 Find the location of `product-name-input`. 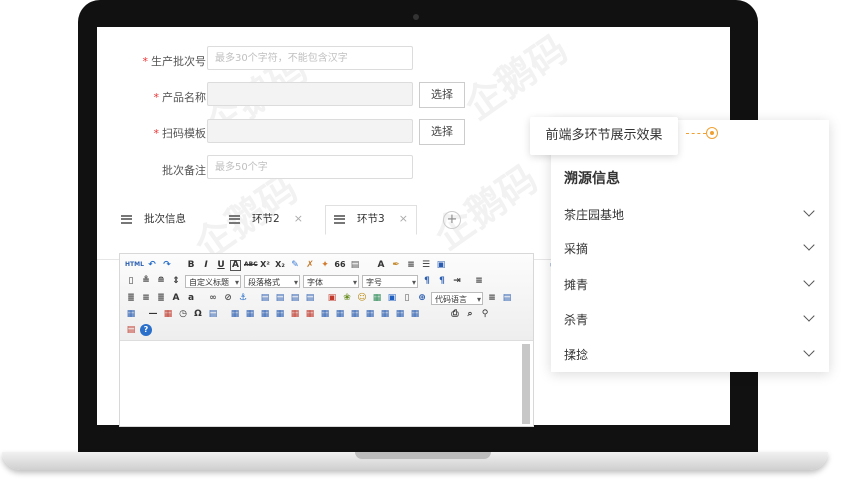

product-name-input is located at coordinates (310, 94).